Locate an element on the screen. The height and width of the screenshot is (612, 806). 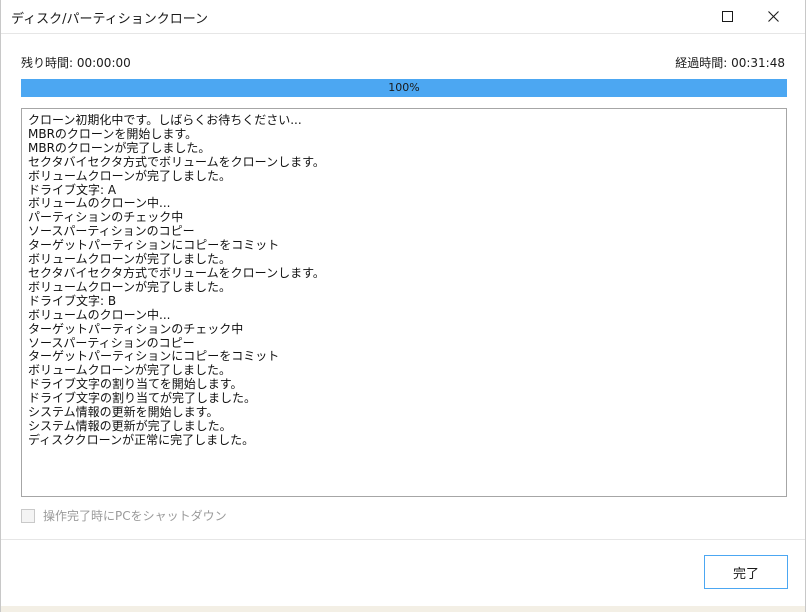
log-line: システム情報の更新を開始します。 is located at coordinates (123, 412).